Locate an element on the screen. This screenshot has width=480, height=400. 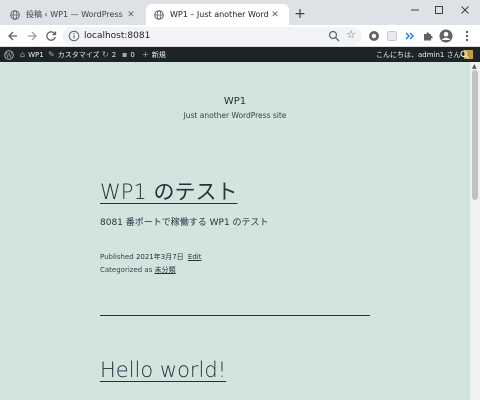
browser-menu-button is located at coordinates (467, 36).